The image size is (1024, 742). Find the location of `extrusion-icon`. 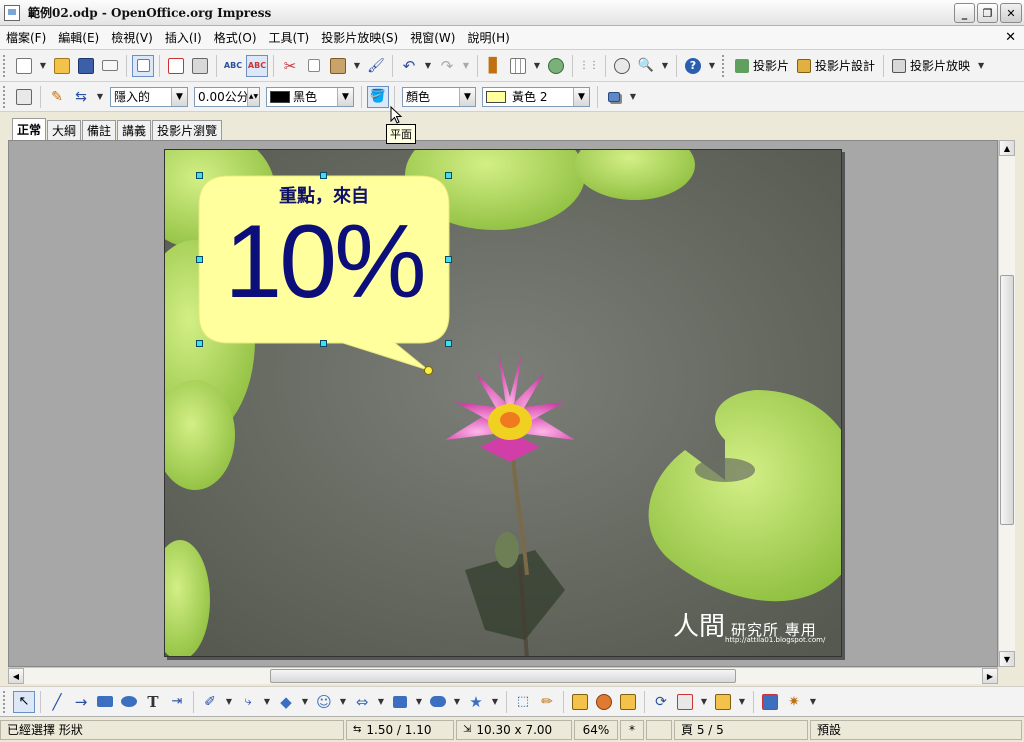

extrusion-icon is located at coordinates (770, 702).